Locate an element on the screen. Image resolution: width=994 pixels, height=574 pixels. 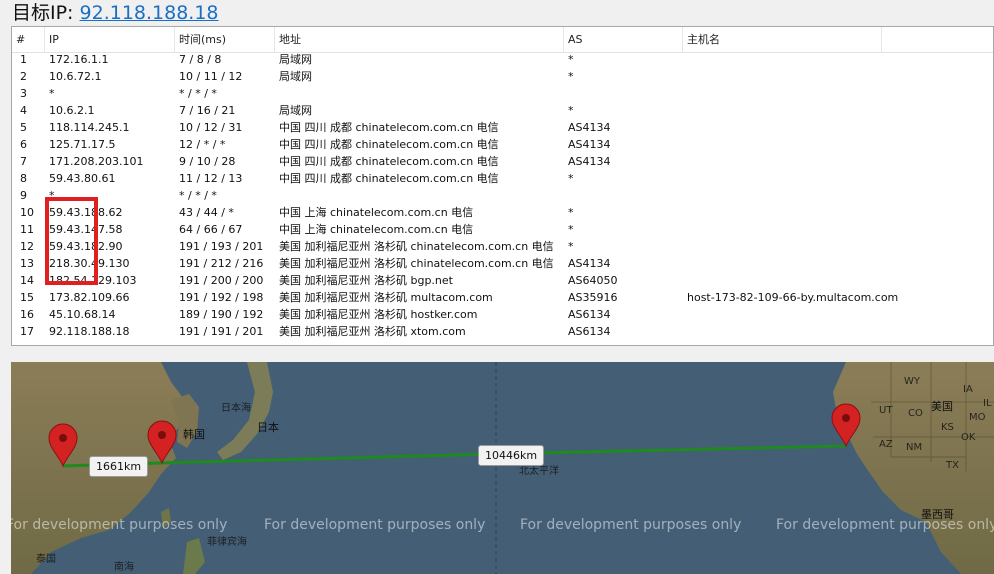
cell-address: 美国 加利福尼亚州 洛杉矶 xtom.com is located at coordinates (372, 331).